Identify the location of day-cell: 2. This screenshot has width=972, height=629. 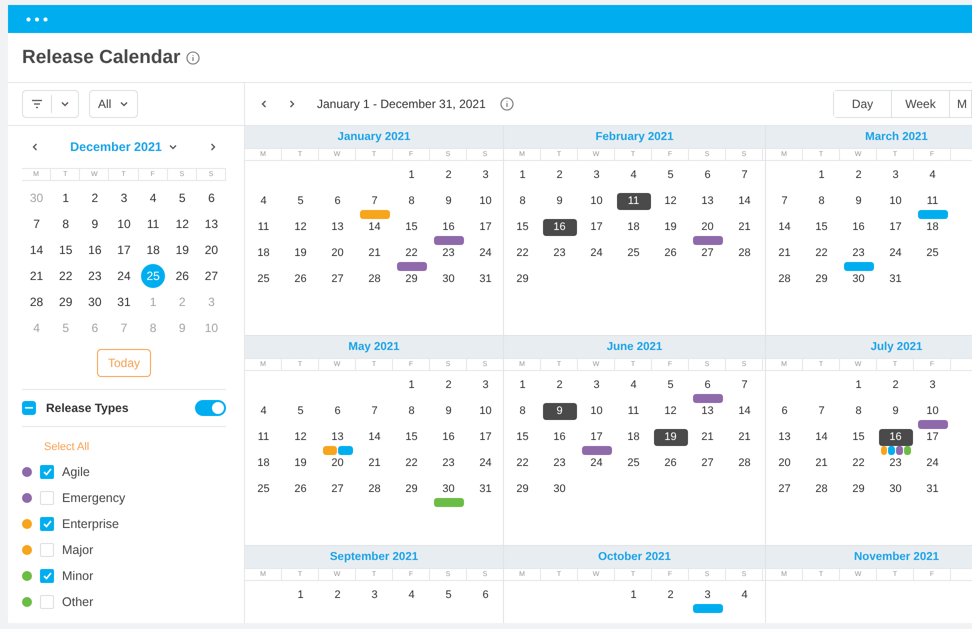
(94, 198).